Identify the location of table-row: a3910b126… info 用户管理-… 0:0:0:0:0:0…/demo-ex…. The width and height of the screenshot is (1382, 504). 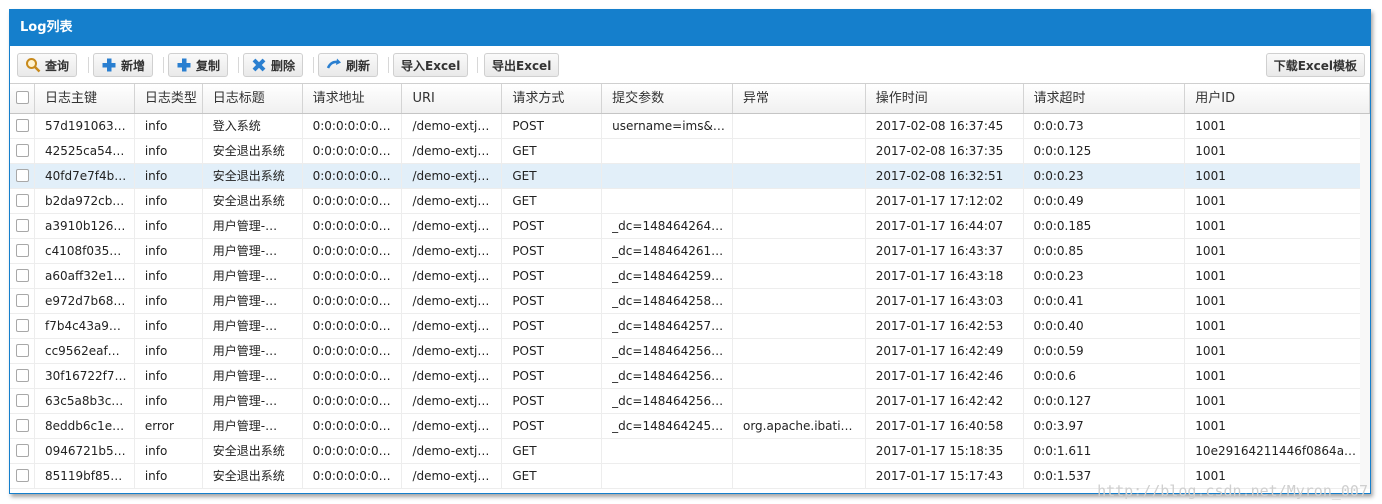
(690, 226).